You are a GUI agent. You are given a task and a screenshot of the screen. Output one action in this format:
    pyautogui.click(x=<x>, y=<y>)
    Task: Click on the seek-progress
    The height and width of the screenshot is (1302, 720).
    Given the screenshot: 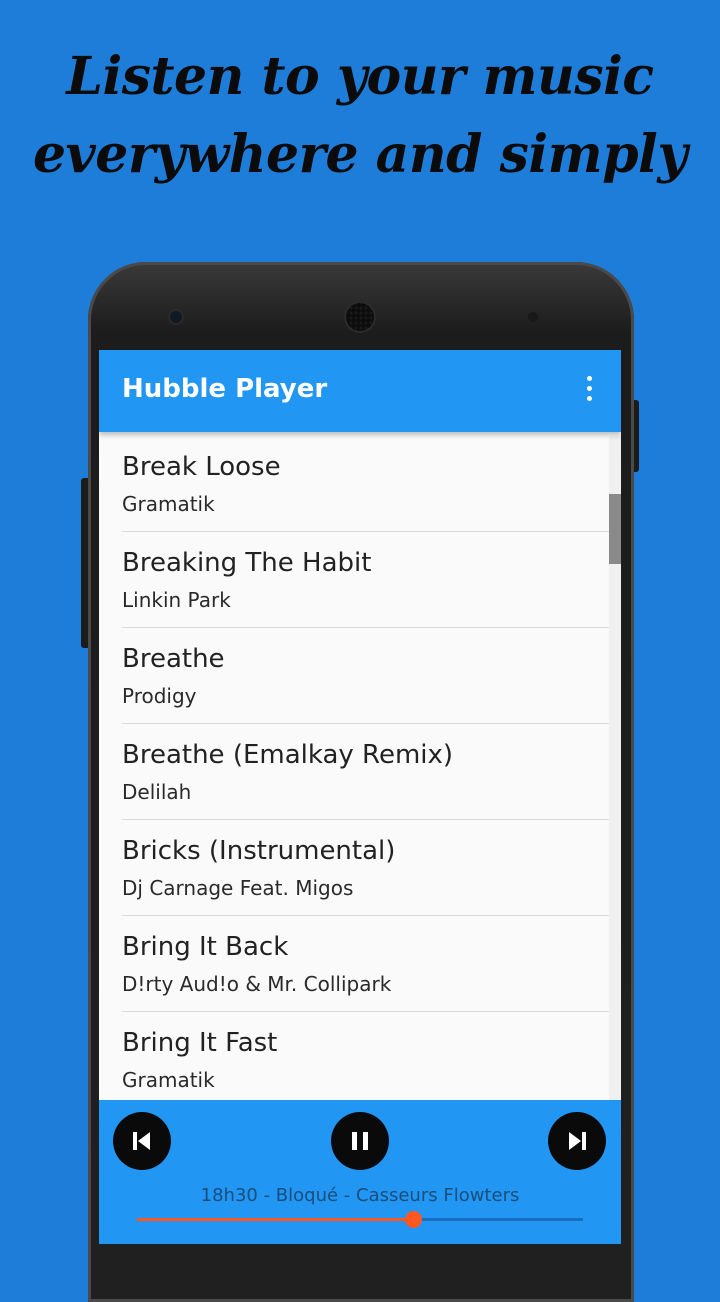 What is the action you would take?
    pyautogui.click(x=275, y=1219)
    